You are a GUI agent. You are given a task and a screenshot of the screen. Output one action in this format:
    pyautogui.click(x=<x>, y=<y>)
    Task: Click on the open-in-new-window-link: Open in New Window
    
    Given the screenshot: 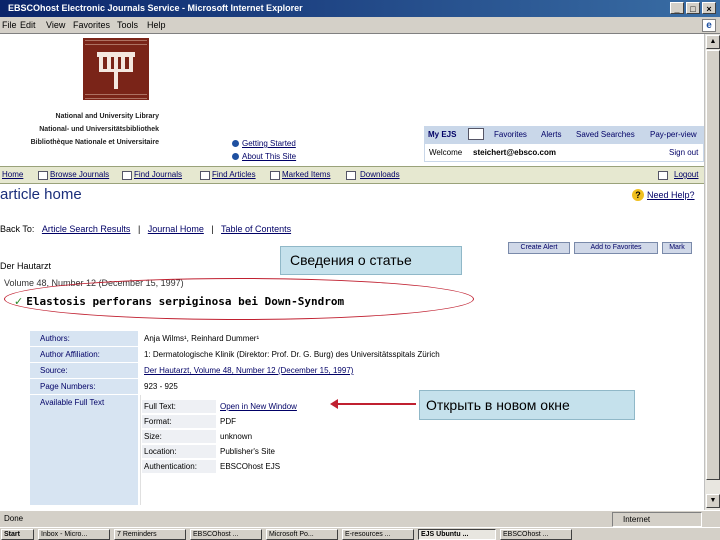 What is the action you would take?
    pyautogui.click(x=258, y=406)
    